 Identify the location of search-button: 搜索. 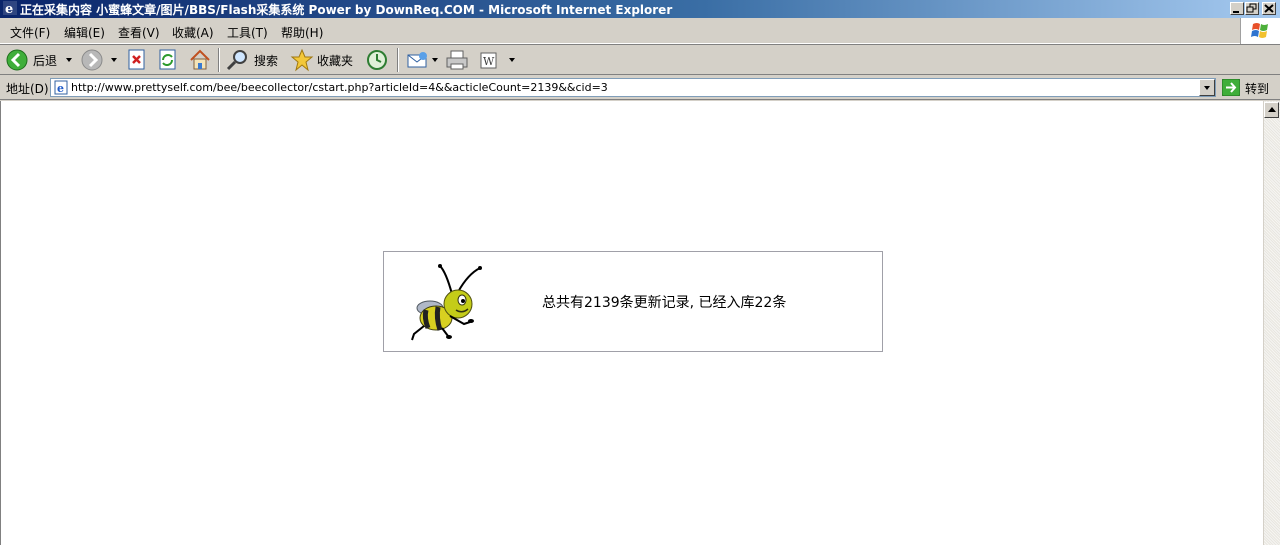
(266, 60).